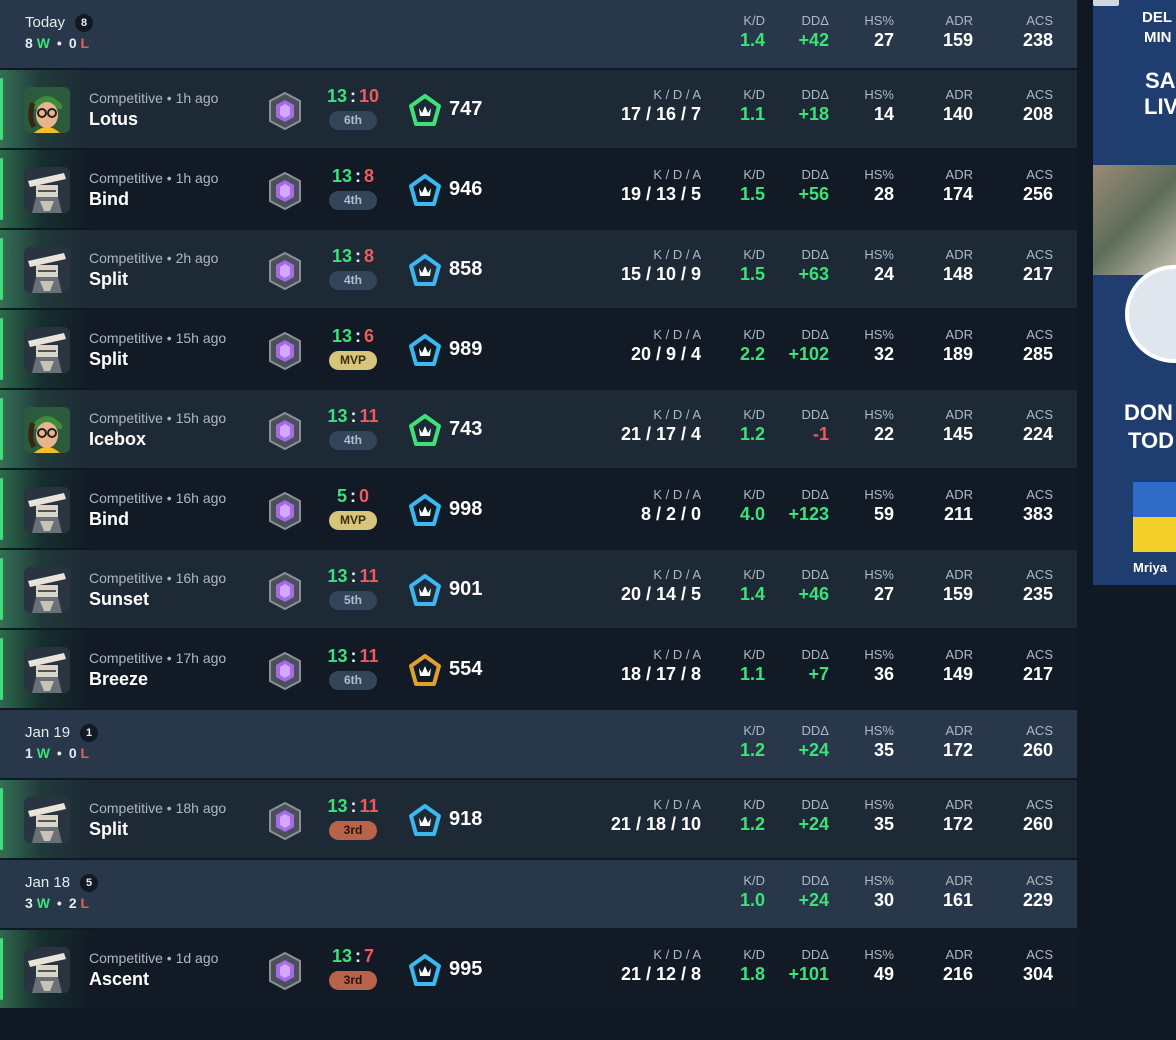  Describe the element at coordinates (85, 903) in the screenshot. I see `loss-letter: L` at that location.